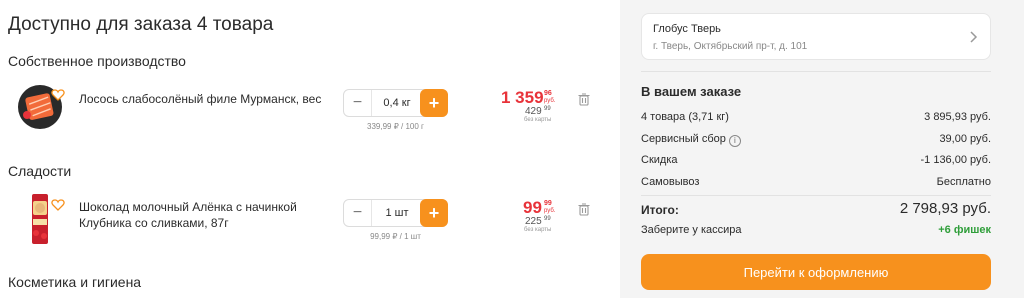 The image size is (1024, 298). I want to click on section-title-cosmetics: Косметика и гигиена, so click(75, 282).